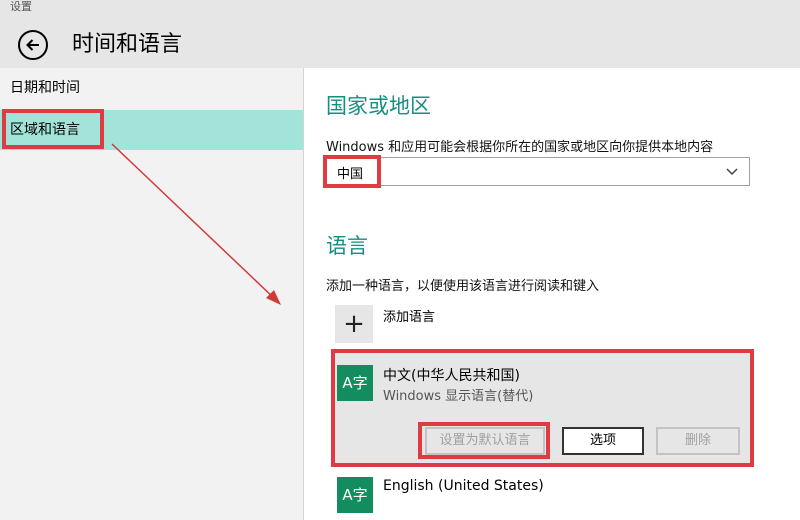  I want to click on country-region-select: 中国, so click(538, 171).